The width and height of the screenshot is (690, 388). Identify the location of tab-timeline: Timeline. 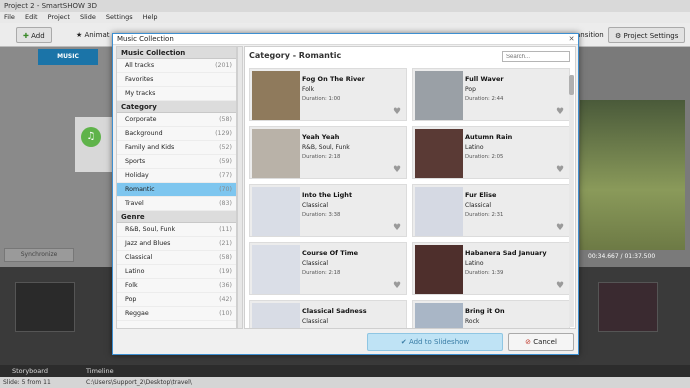
(100, 371).